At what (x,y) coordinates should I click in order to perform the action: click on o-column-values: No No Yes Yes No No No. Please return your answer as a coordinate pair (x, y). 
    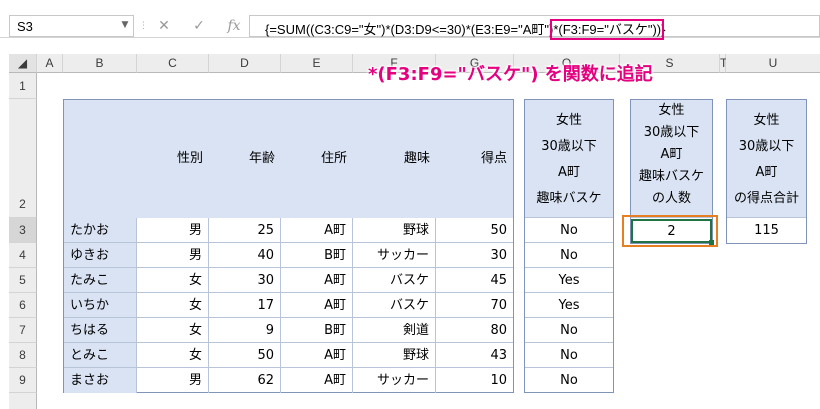
    Looking at the image, I should click on (569, 305).